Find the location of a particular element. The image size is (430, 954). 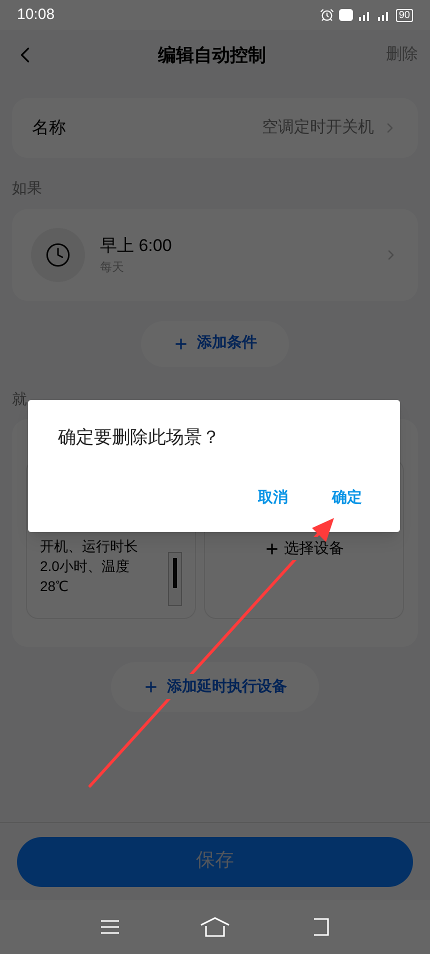

action-description: 开机、运行时长2.0小时、温度28℃ is located at coordinates (89, 566).